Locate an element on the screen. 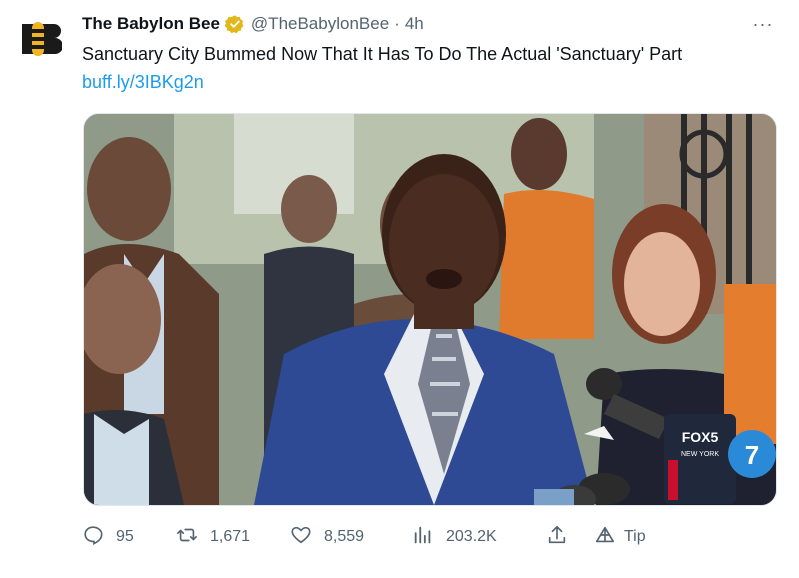 The height and width of the screenshot is (578, 799). more-icon: ··· is located at coordinates (763, 24).